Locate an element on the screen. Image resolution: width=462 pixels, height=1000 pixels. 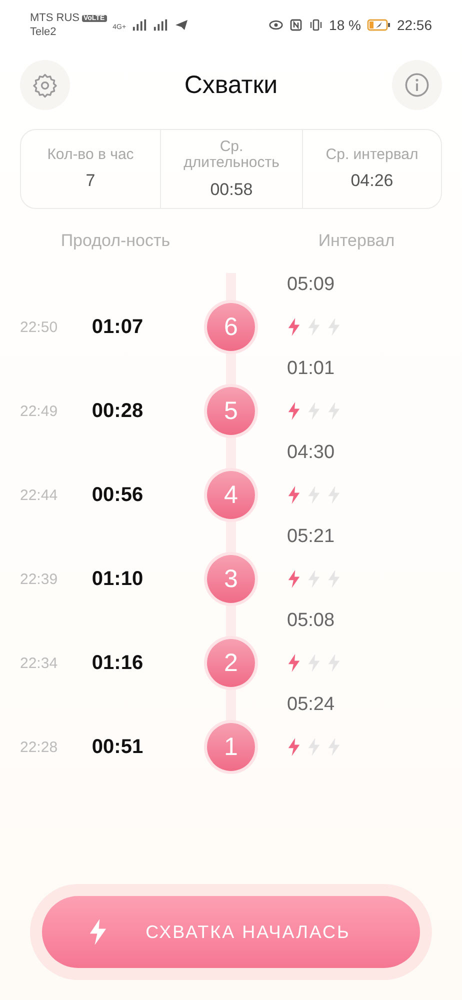
battery-percent: 18 % is located at coordinates (345, 25).